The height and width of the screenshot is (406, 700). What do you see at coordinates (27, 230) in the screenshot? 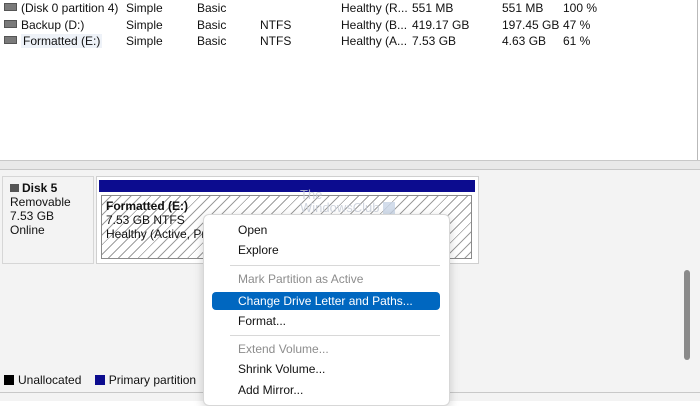
I see `disk-state: Online` at bounding box center [27, 230].